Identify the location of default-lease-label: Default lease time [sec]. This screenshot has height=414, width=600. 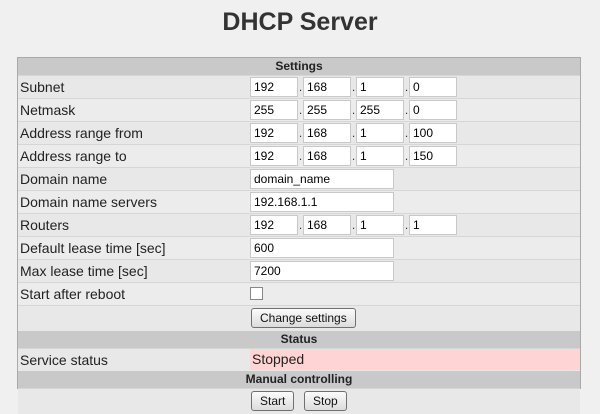
(93, 248).